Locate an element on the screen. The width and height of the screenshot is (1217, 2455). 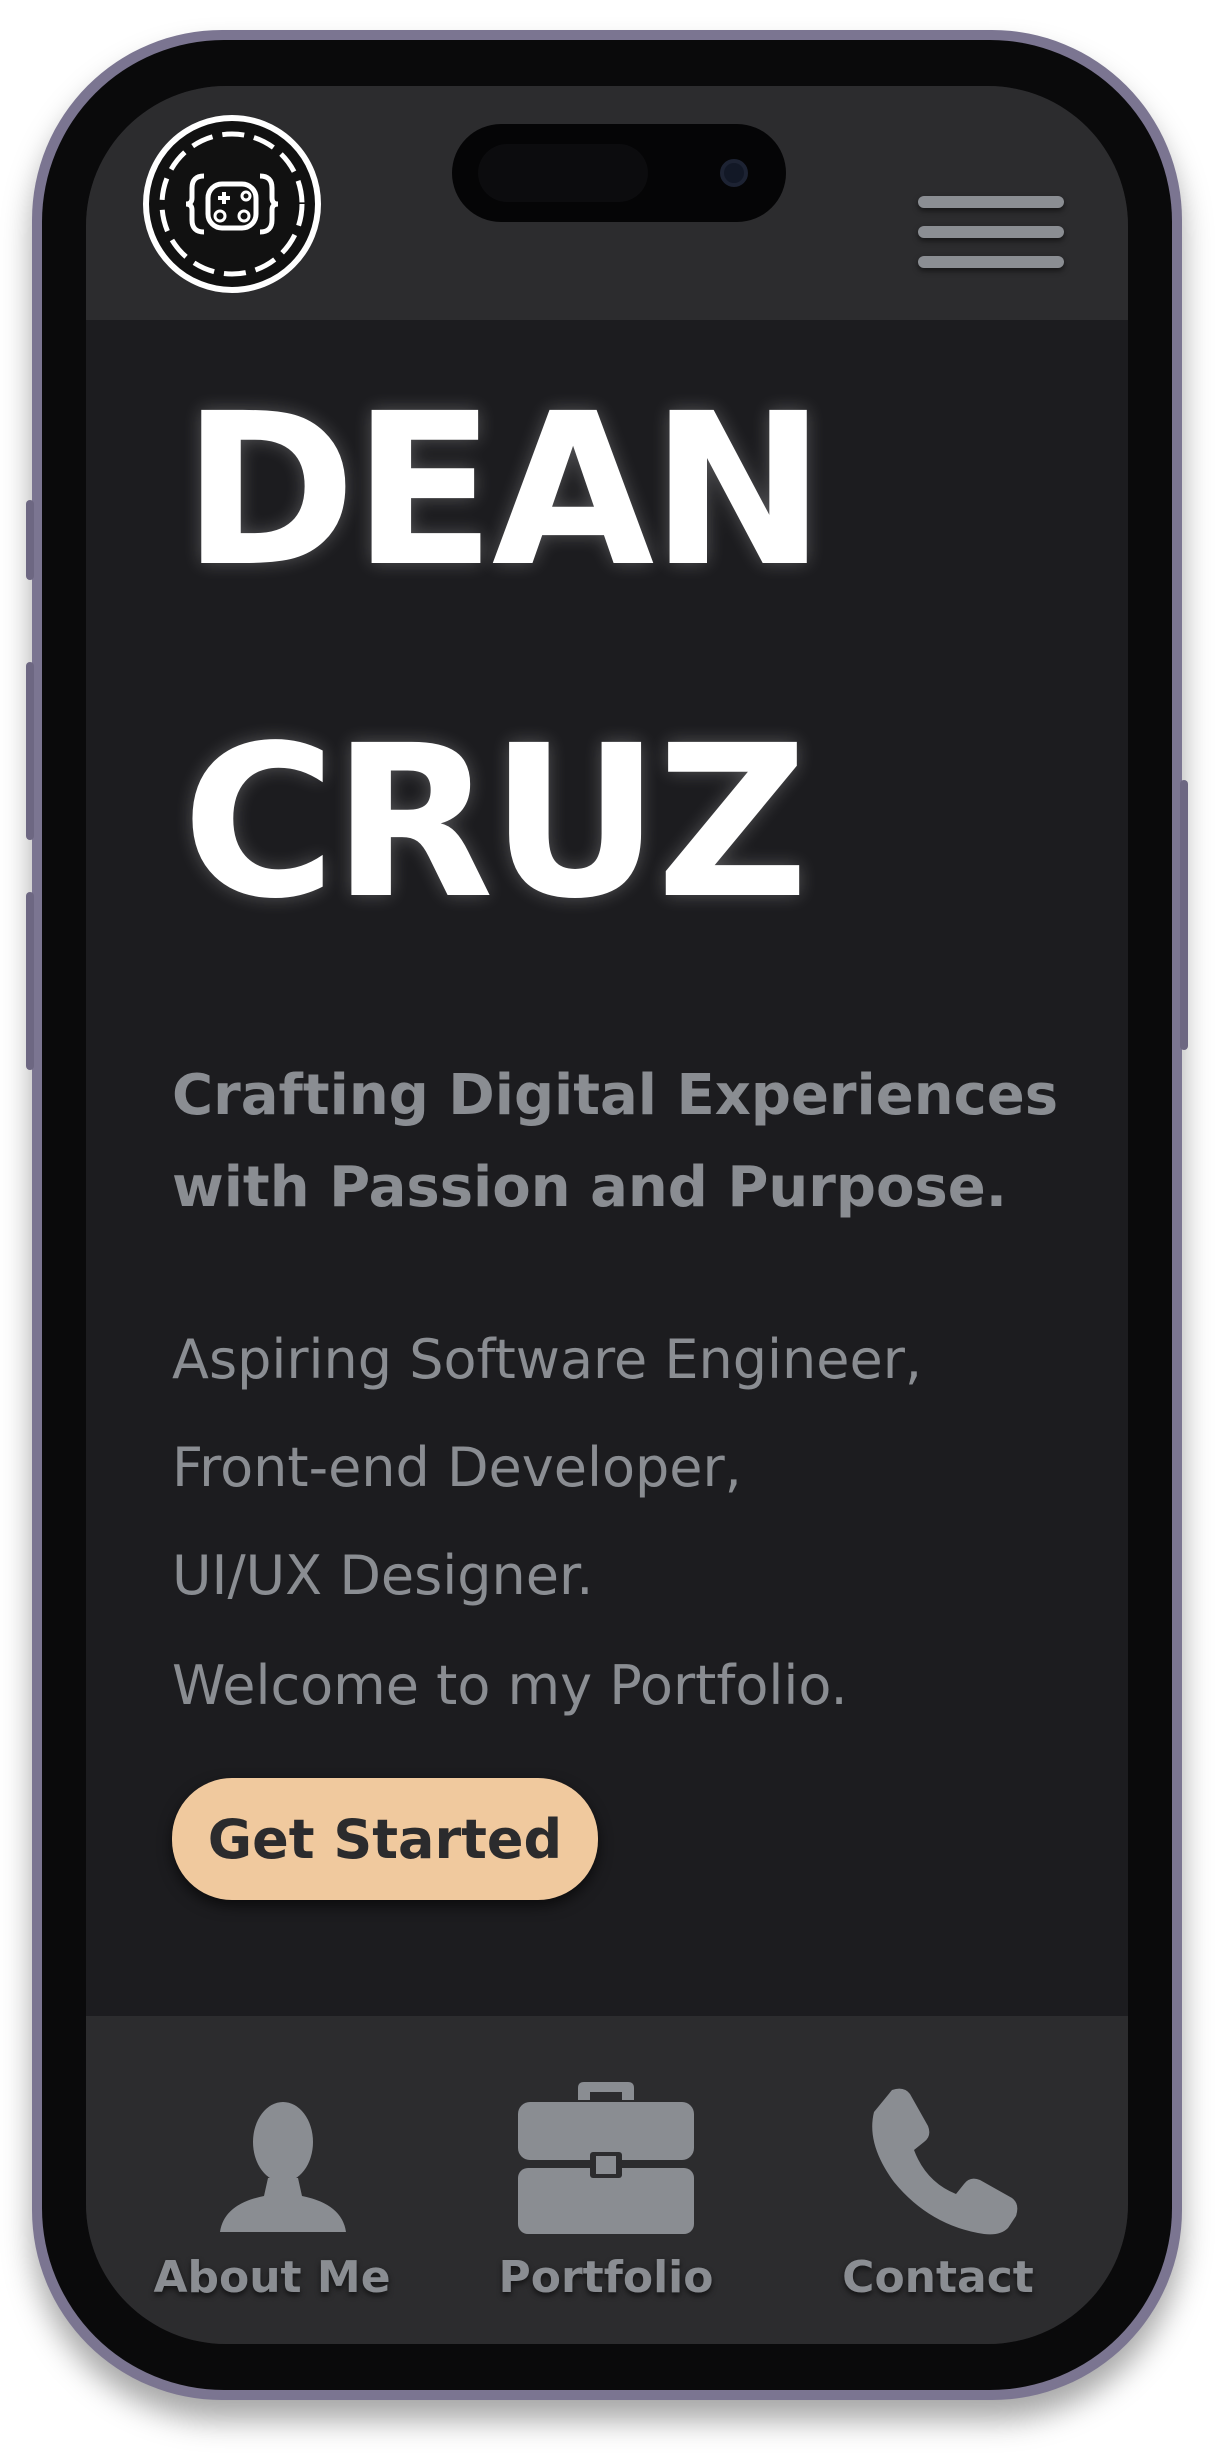
nav-about-me: About Me is located at coordinates (272, 2180).